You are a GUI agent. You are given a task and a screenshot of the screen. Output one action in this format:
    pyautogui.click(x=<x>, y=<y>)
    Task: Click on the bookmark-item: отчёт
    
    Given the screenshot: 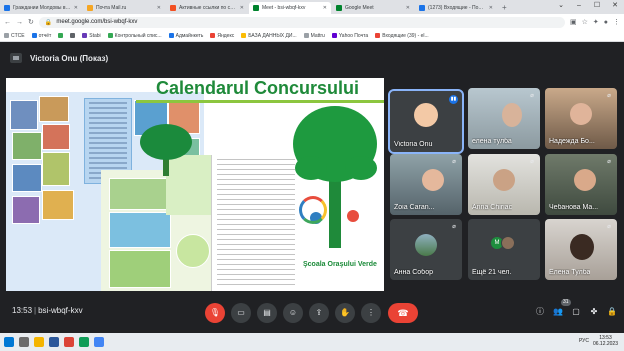 What is the action you would take?
    pyautogui.click(x=41, y=36)
    